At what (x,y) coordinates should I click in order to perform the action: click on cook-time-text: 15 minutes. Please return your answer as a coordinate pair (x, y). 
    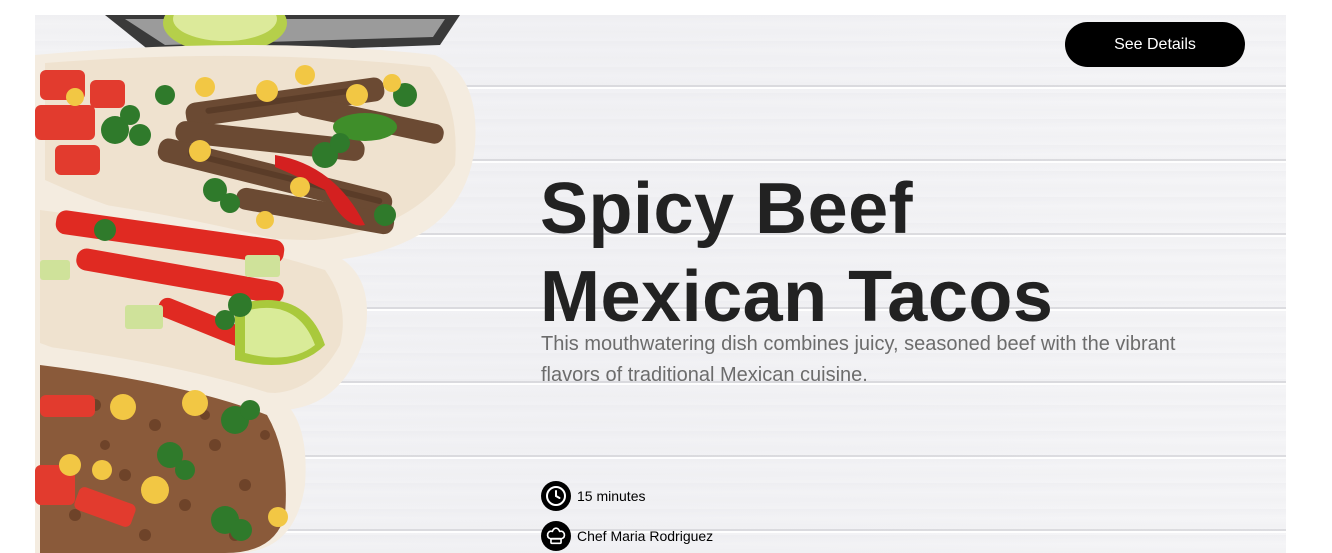
    Looking at the image, I should click on (611, 496).